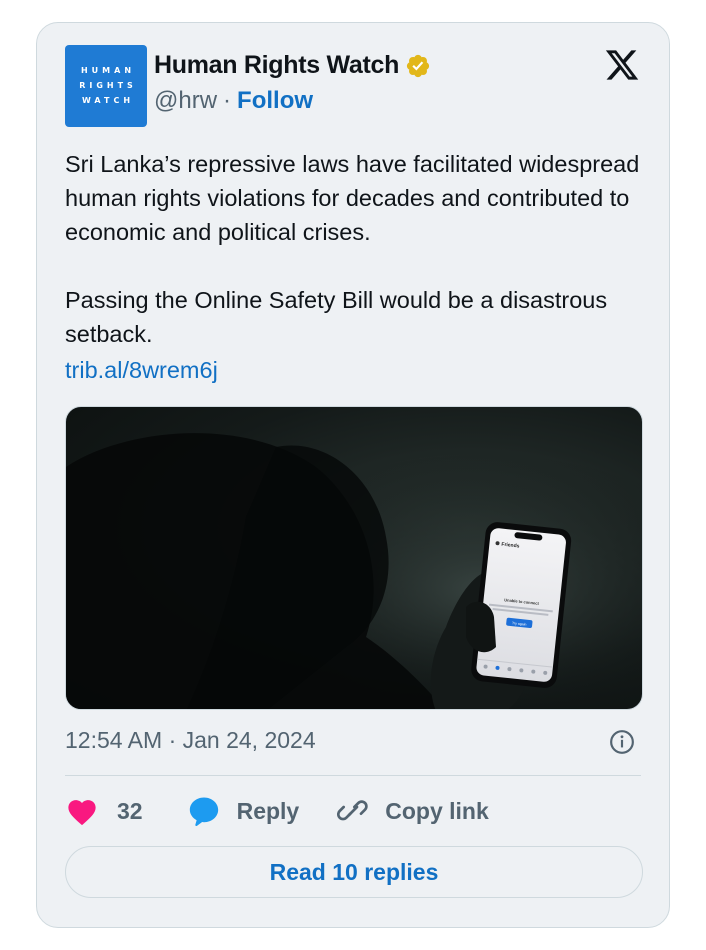 This screenshot has width=706, height=950. Describe the element at coordinates (418, 65) in the screenshot. I see `verified-badge-icon` at that location.